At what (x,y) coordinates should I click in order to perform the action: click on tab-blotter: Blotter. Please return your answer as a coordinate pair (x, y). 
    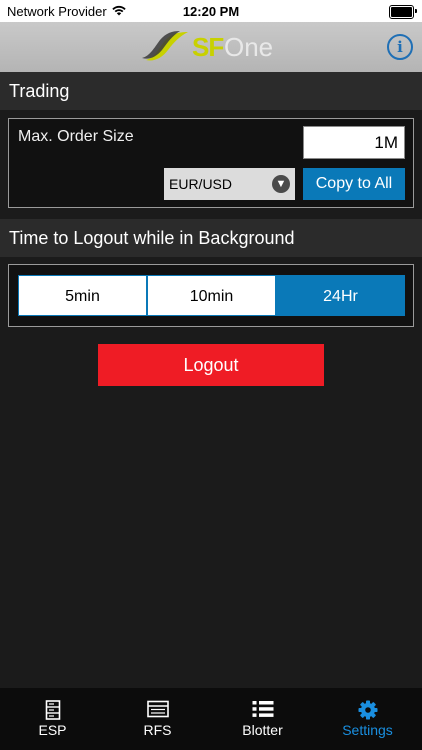
    Looking at the image, I should click on (262, 719).